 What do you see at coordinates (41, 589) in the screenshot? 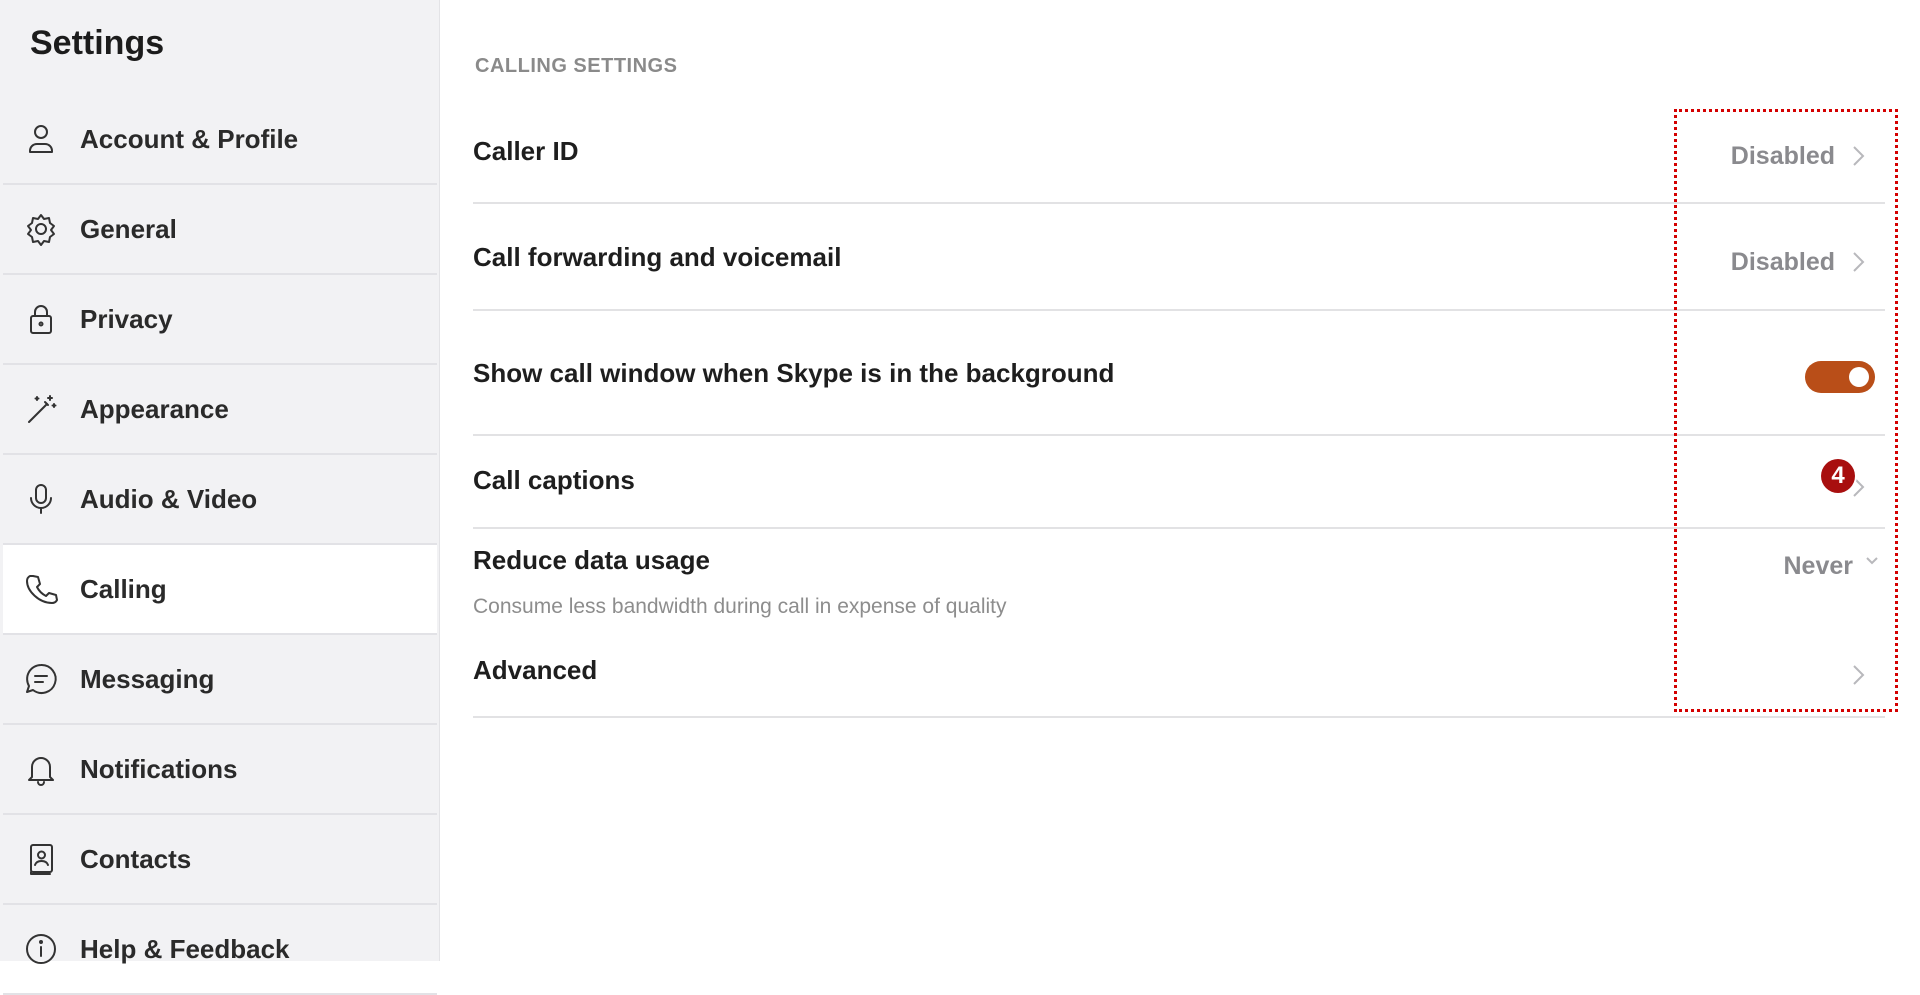
I see `phone-icon` at bounding box center [41, 589].